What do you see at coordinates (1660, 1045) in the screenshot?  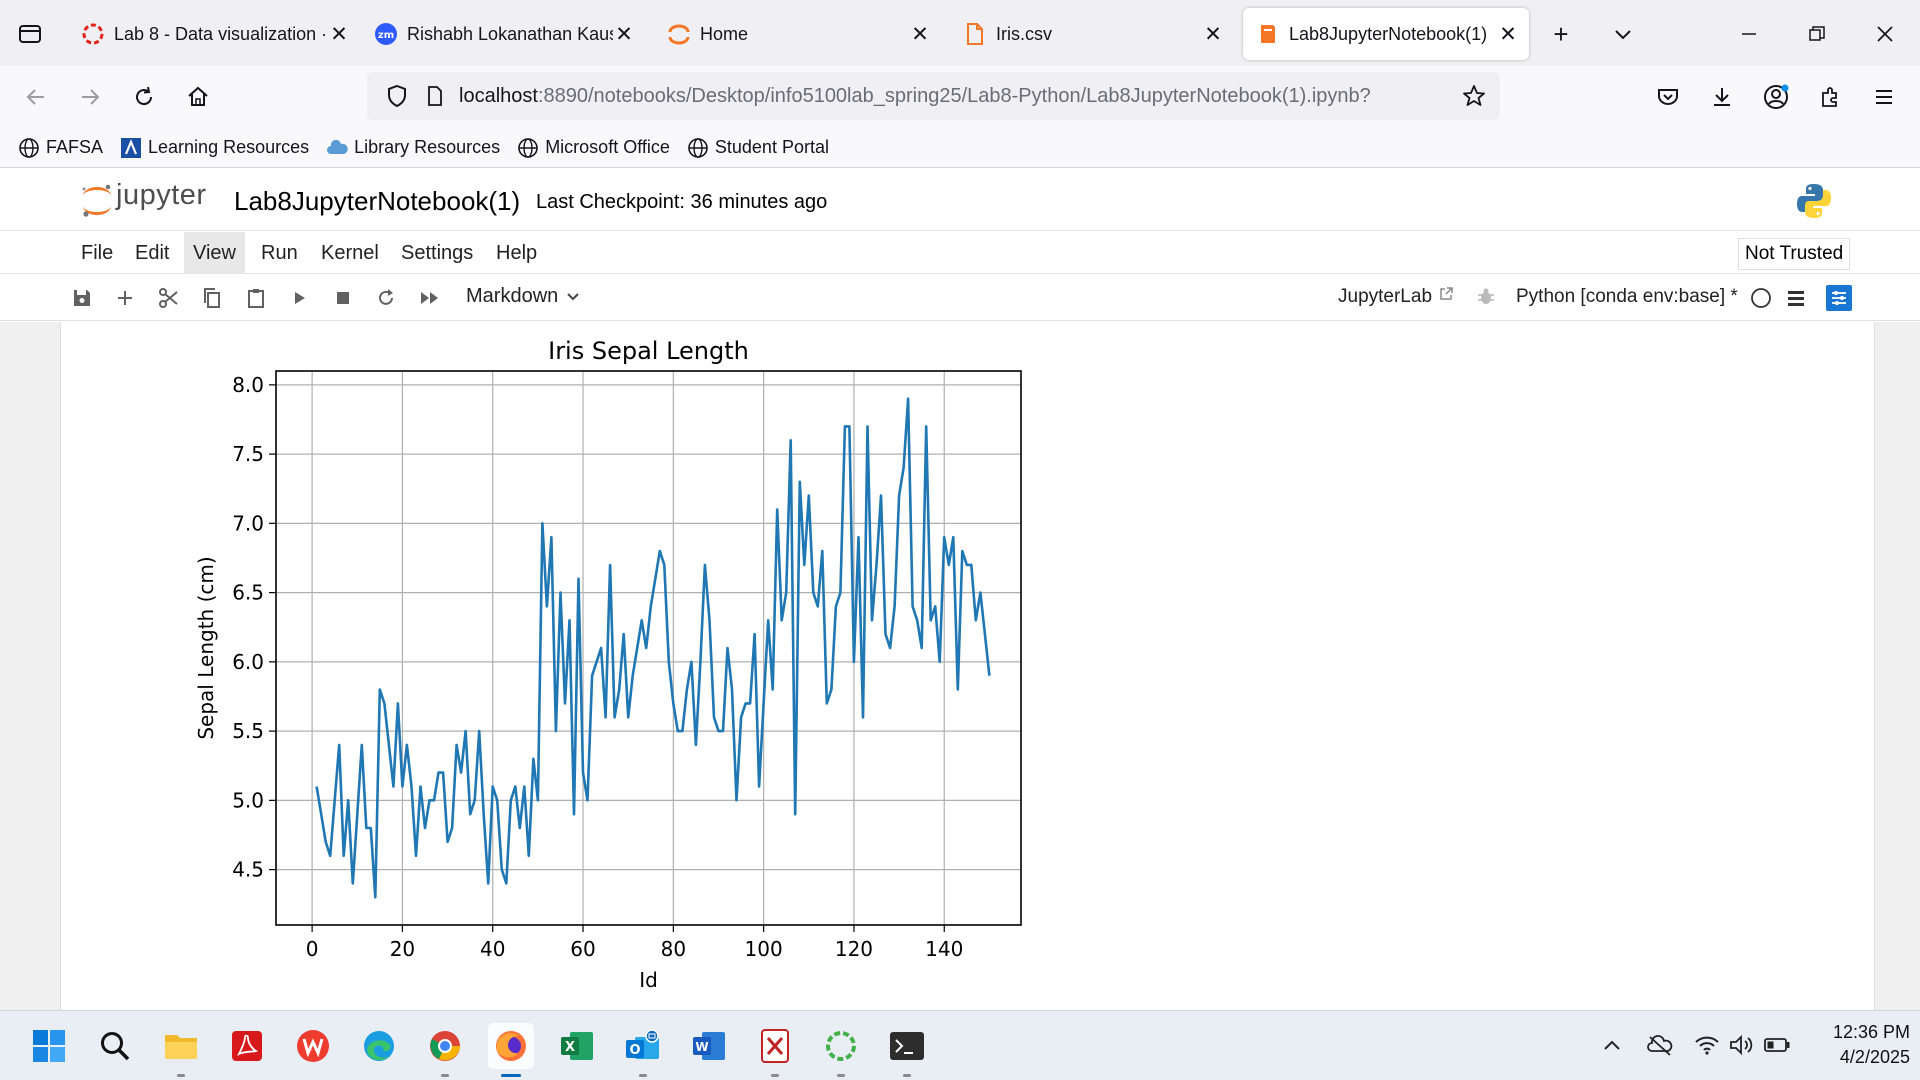 I see `onedrive-offline-icon` at bounding box center [1660, 1045].